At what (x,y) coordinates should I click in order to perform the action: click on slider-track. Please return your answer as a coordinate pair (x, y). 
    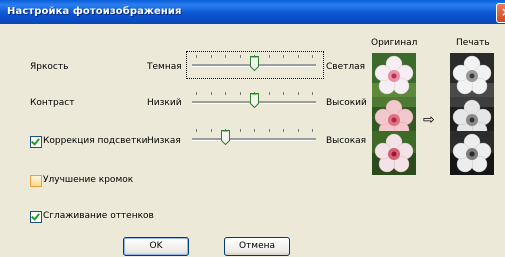
    Looking at the image, I should click on (254, 139).